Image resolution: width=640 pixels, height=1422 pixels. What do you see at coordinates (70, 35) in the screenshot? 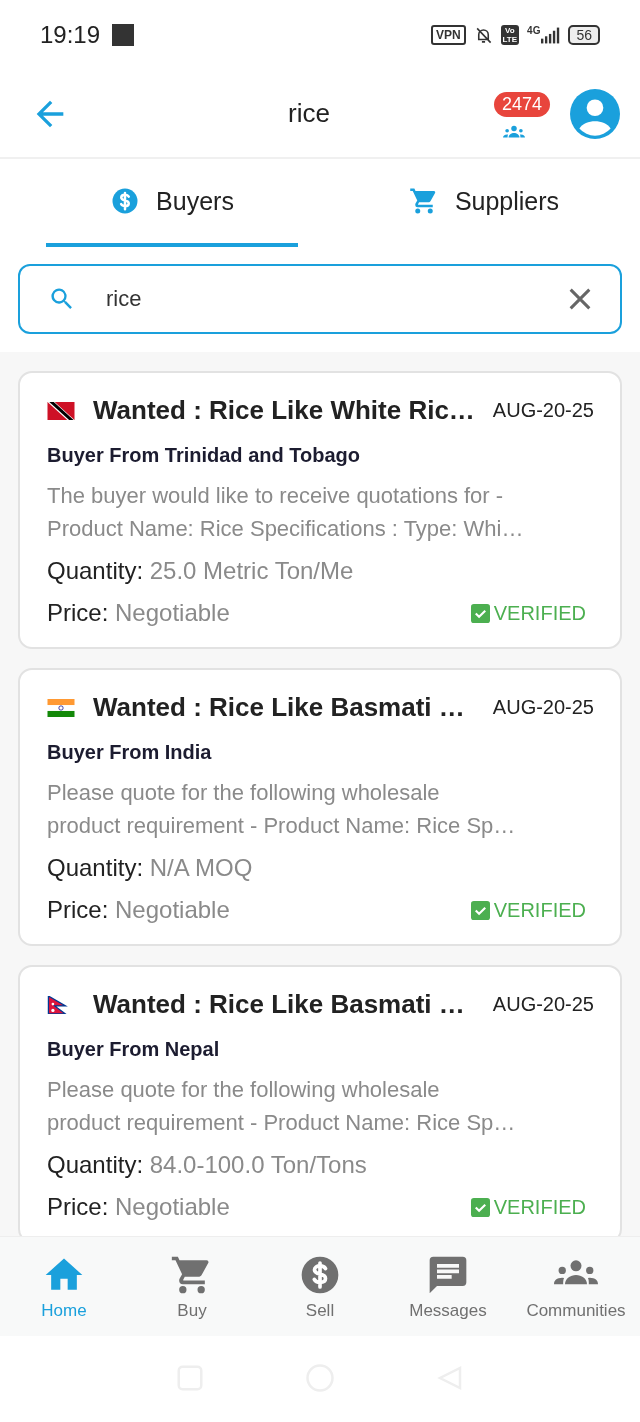
I see `clock-time: 19:19` at bounding box center [70, 35].